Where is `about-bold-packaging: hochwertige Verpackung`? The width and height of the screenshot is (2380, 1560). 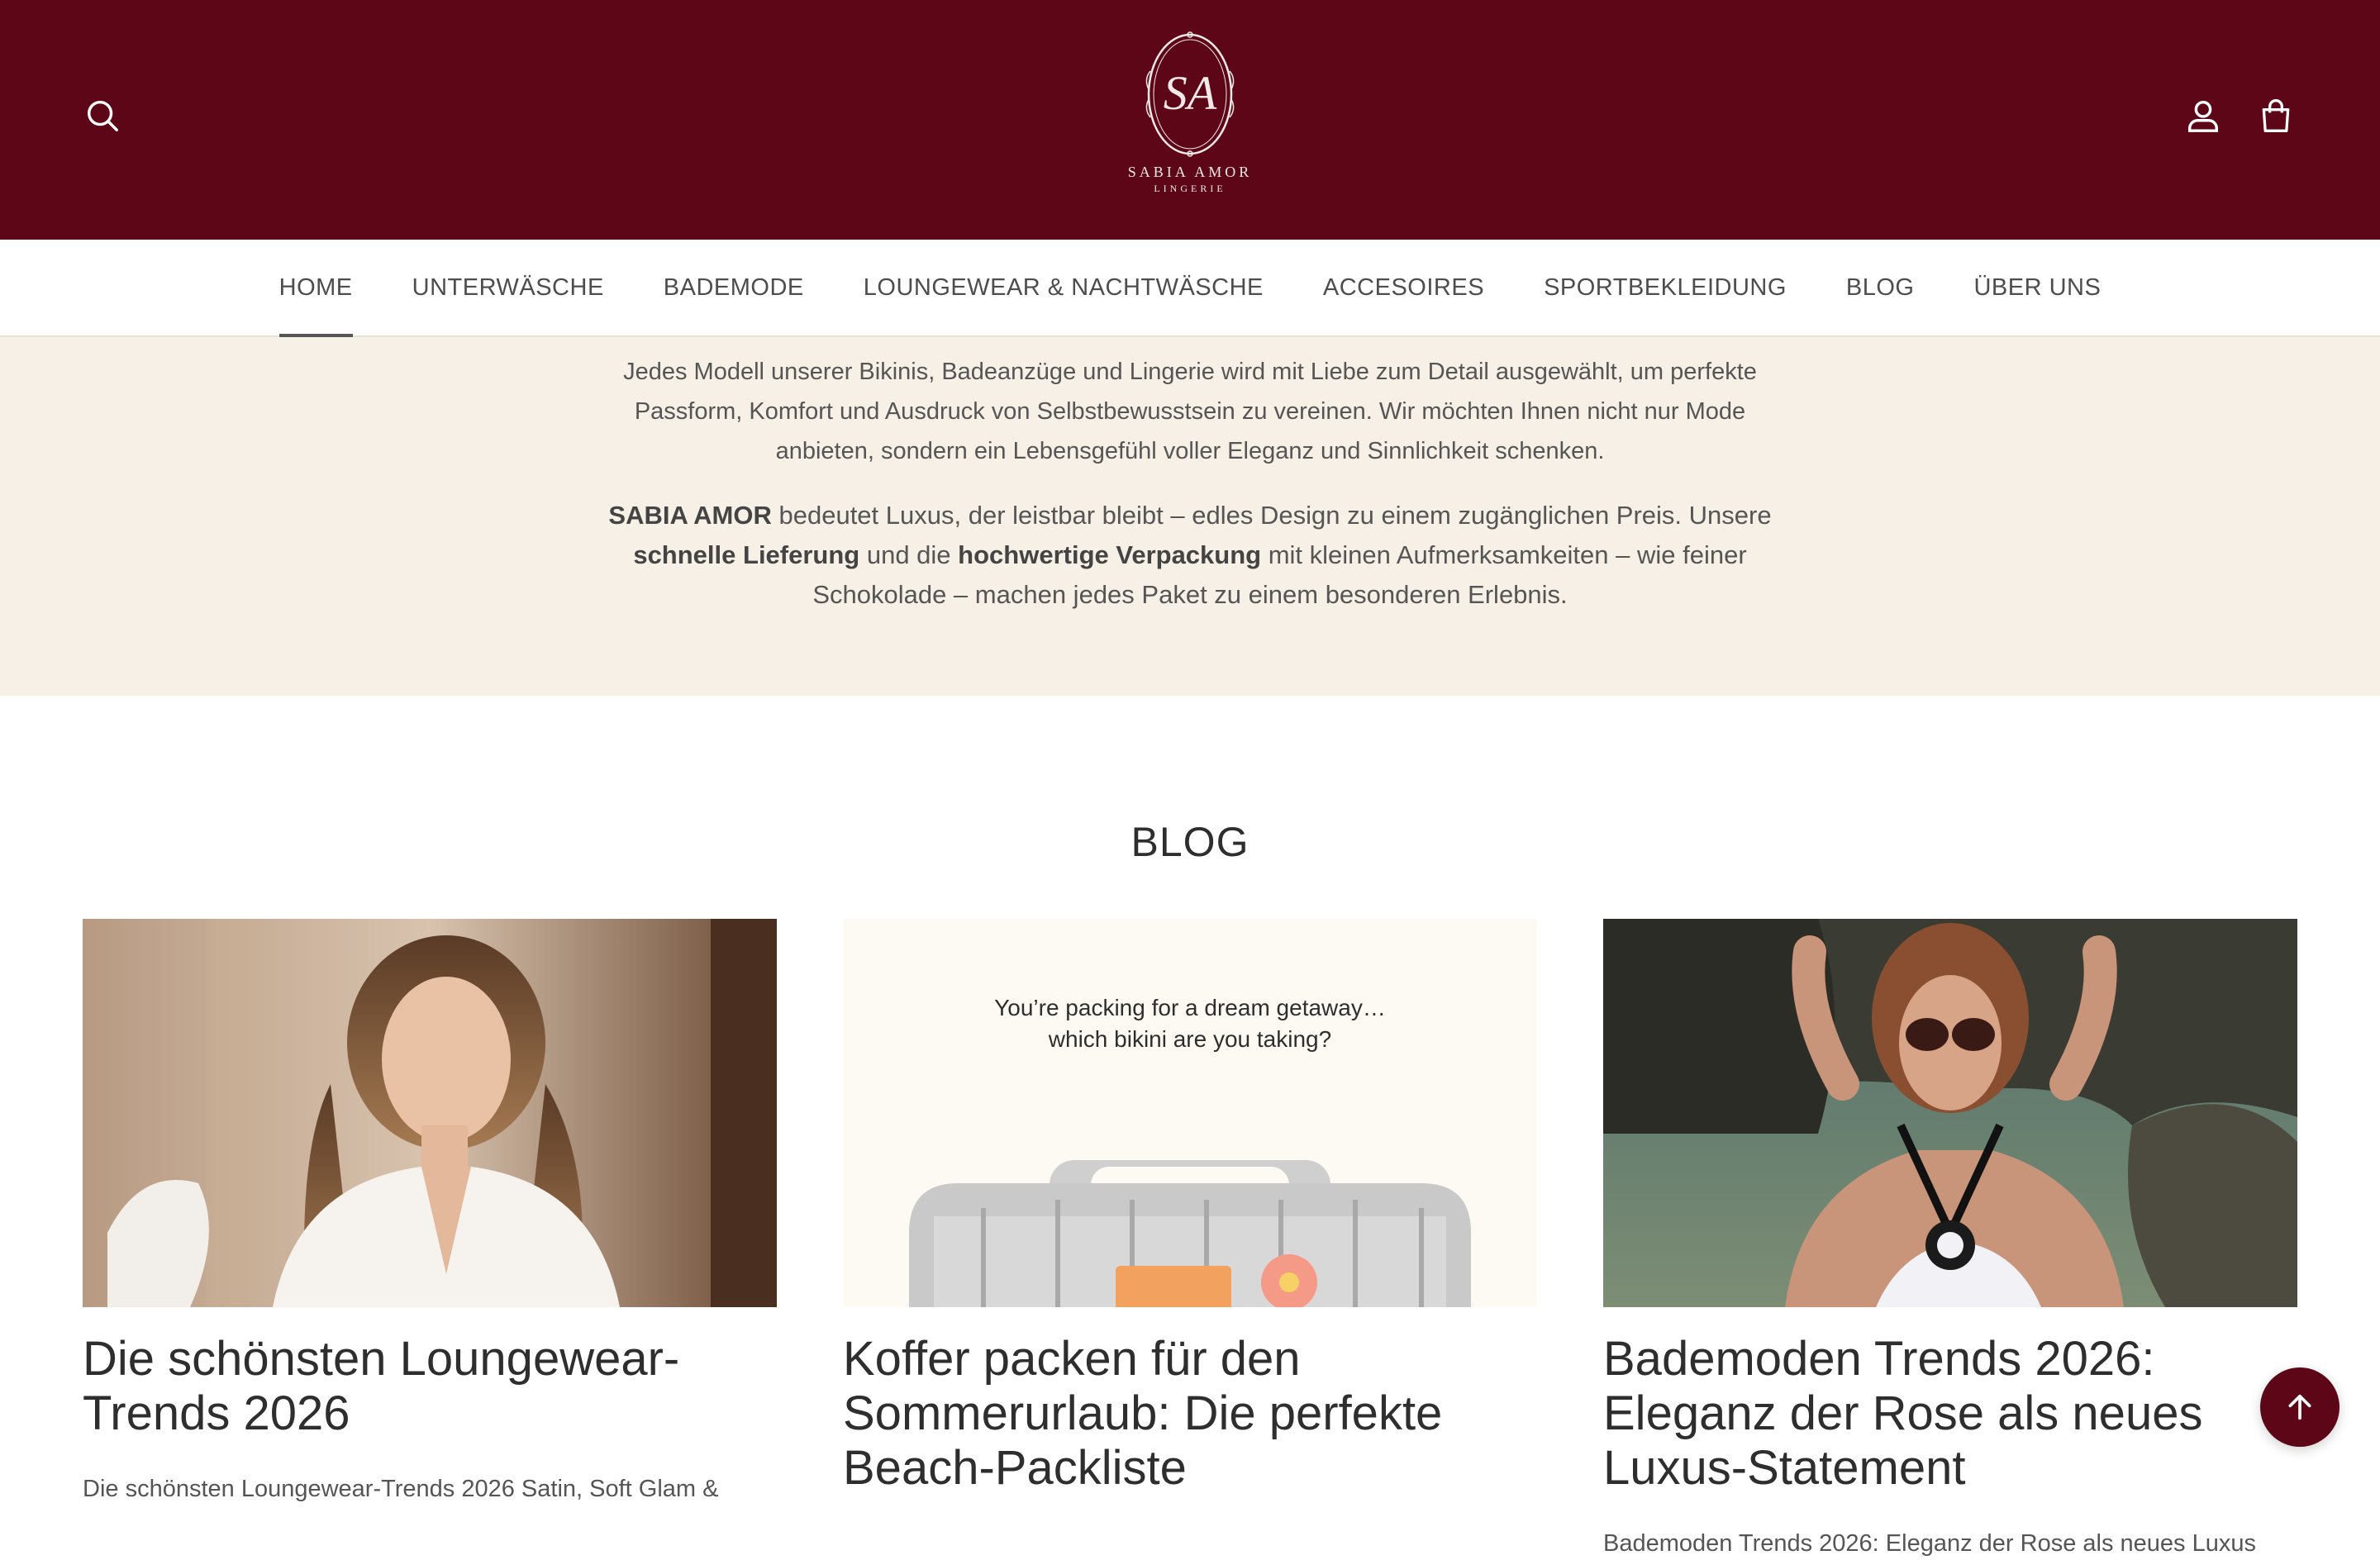 about-bold-packaging: hochwertige Verpackung is located at coordinates (1110, 554).